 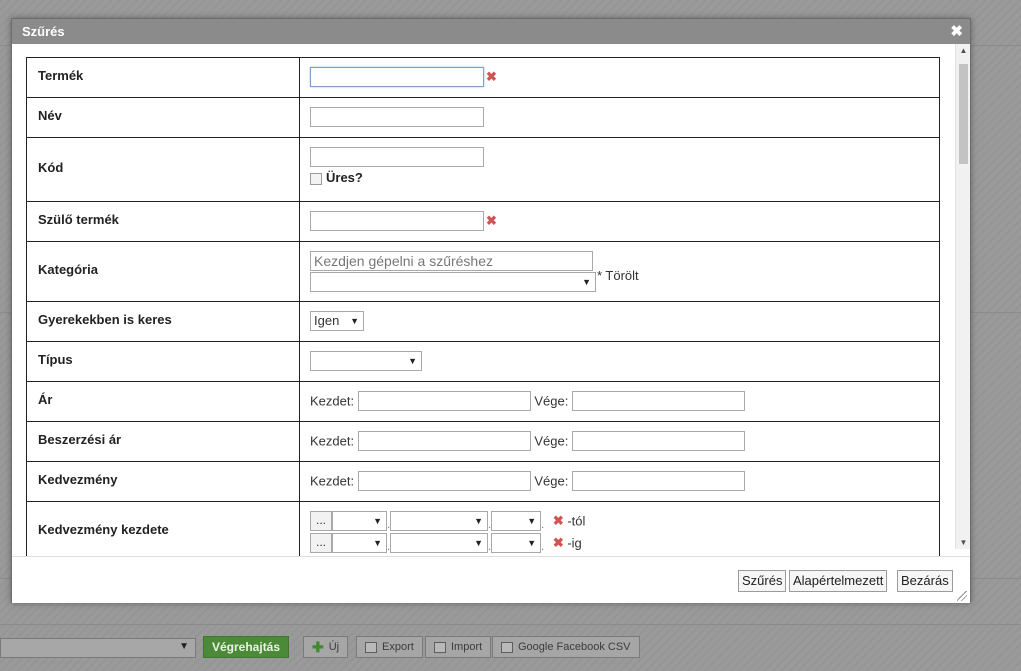 What do you see at coordinates (318, 647) in the screenshot?
I see `plus-icon: ✚` at bounding box center [318, 647].